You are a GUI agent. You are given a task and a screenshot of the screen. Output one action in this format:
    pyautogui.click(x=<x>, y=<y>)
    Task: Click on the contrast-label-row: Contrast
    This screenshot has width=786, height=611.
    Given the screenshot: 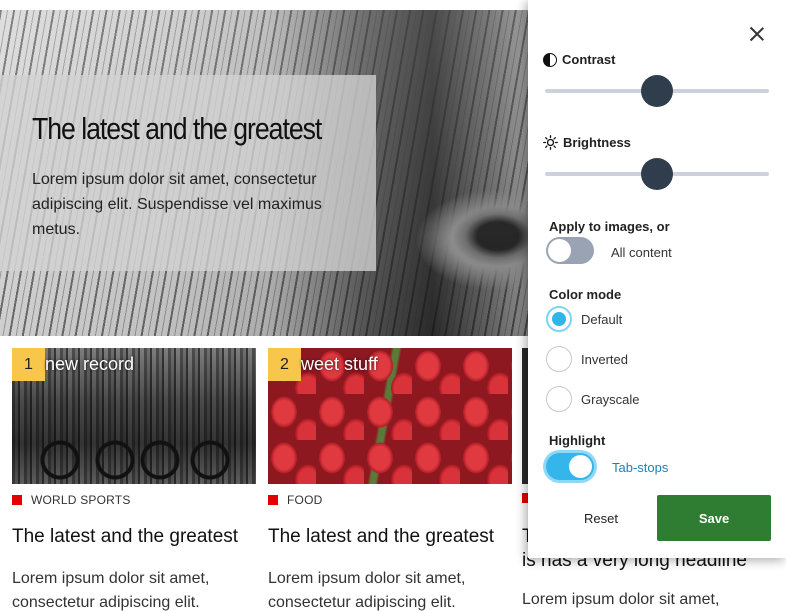 What is the action you would take?
    pyautogui.click(x=579, y=59)
    